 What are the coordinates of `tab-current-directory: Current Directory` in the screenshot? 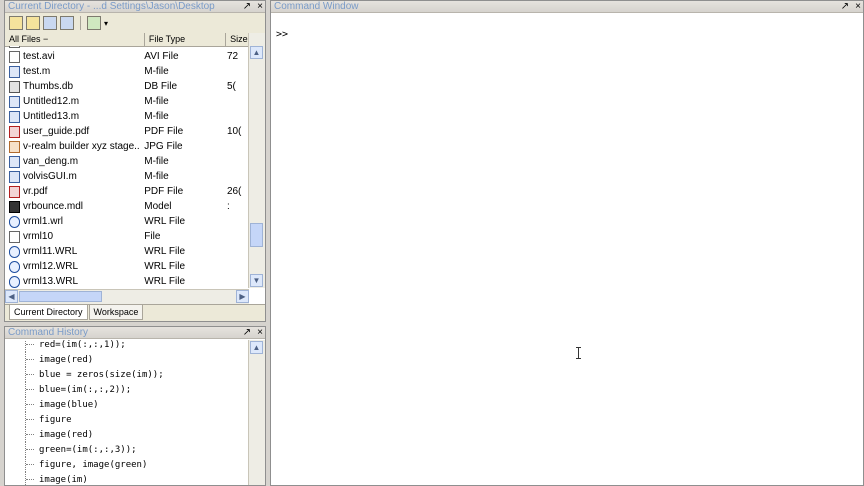 It's located at (48, 312).